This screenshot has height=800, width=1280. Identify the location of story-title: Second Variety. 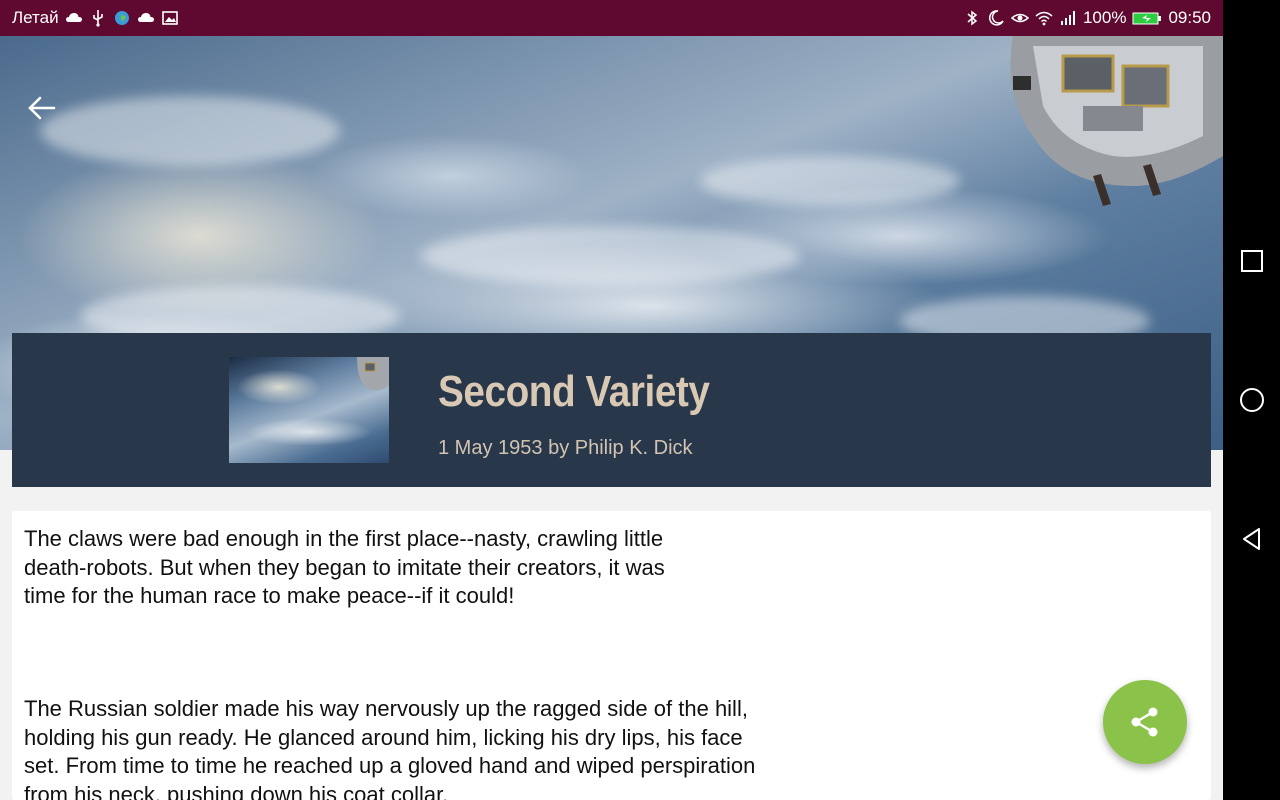
(574, 391).